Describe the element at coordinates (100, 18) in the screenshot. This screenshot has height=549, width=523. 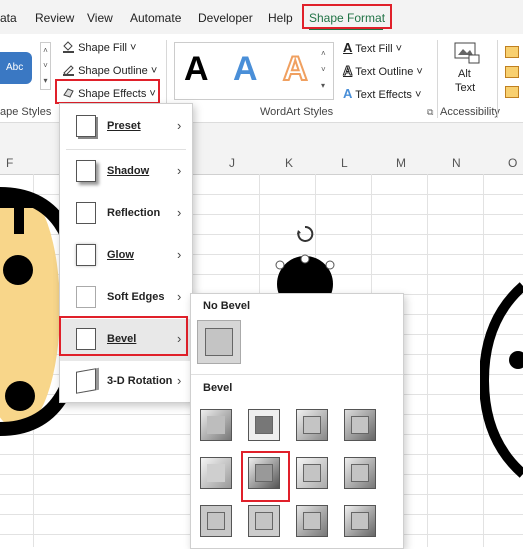
I see `tab-view: View` at that location.